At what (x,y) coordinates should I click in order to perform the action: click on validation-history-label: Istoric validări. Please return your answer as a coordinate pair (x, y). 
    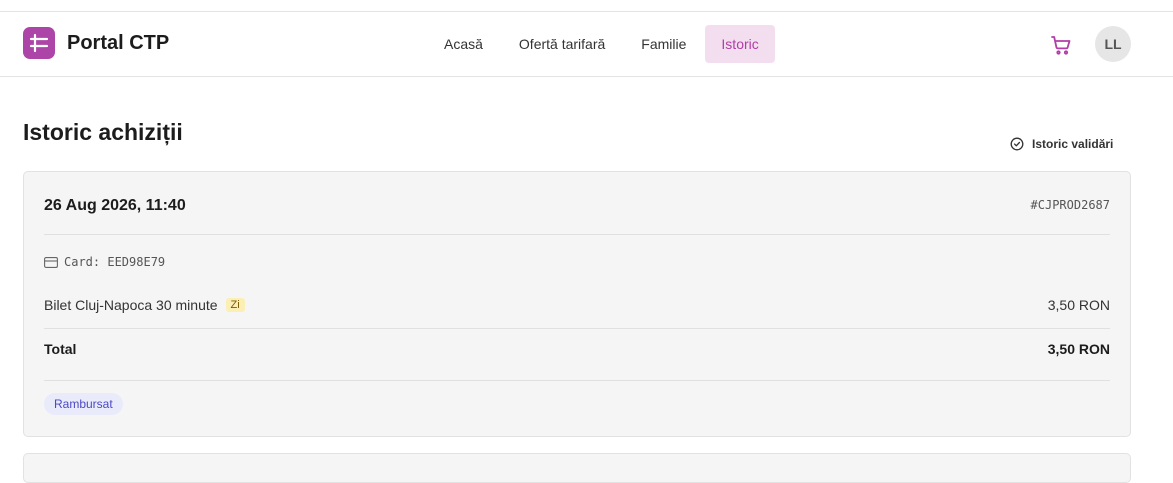
    Looking at the image, I should click on (1073, 144).